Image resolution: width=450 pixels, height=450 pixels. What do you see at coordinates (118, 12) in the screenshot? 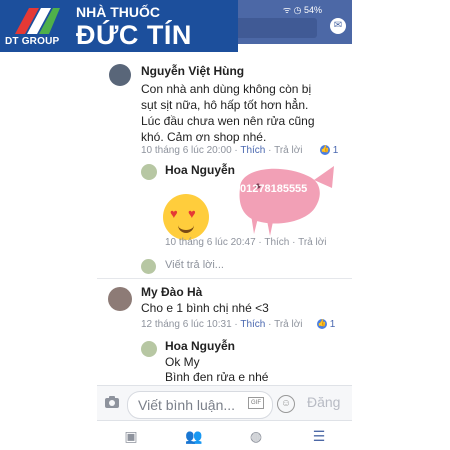
I see `brand-top-line: NHÀ THUỐC` at bounding box center [118, 12].